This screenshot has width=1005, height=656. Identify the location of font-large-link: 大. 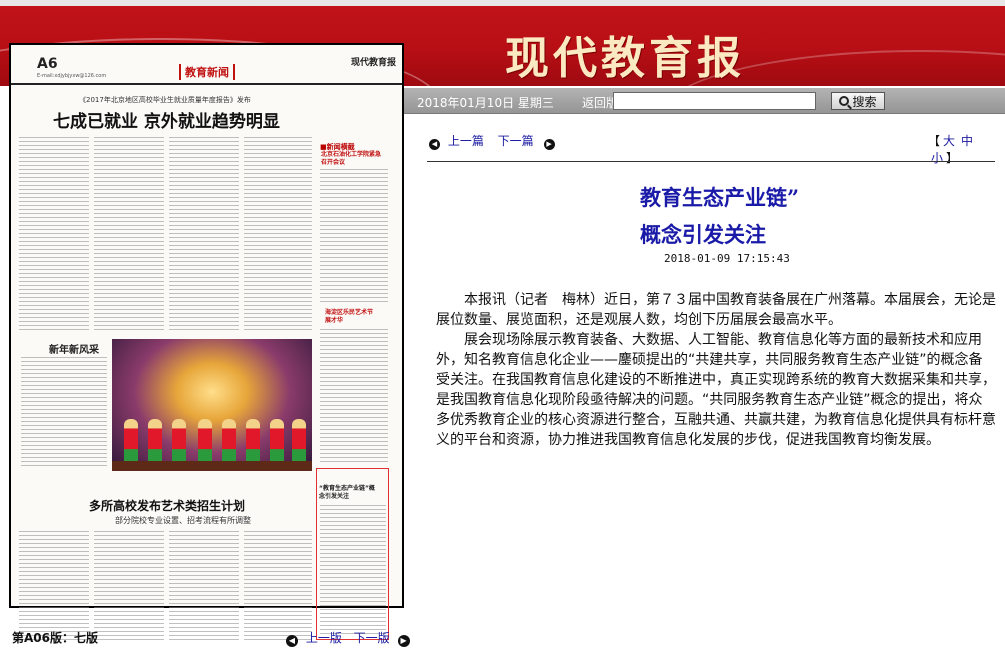
(949, 141).